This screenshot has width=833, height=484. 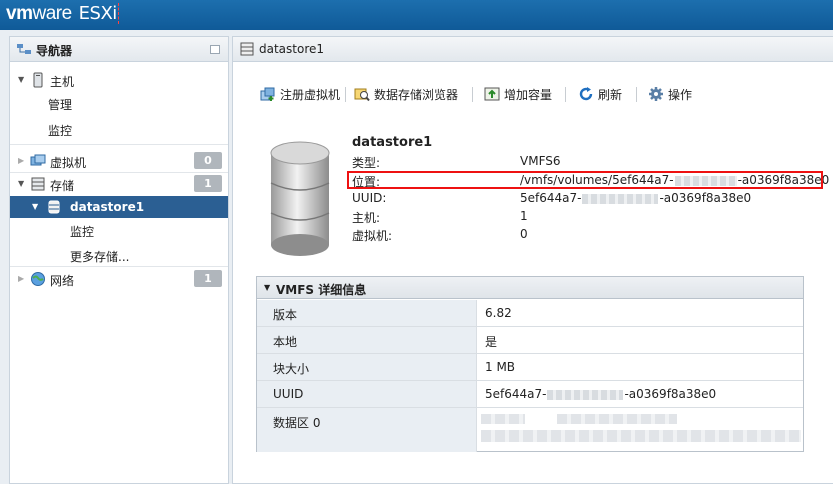 What do you see at coordinates (367, 313) in the screenshot?
I see `row-key-version: 版本` at bounding box center [367, 313].